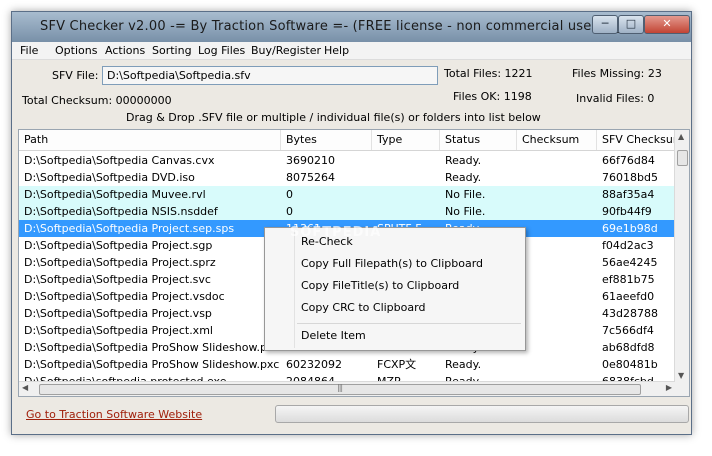 This screenshot has width=712, height=456. Describe the element at coordinates (97, 100) in the screenshot. I see `total-checksum: Total Checksum: 00000000` at that location.